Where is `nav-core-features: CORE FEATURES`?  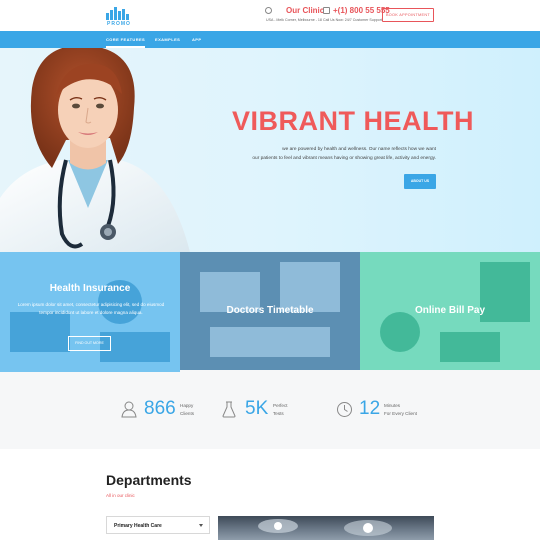
nav-core-features: CORE FEATURES is located at coordinates (126, 39).